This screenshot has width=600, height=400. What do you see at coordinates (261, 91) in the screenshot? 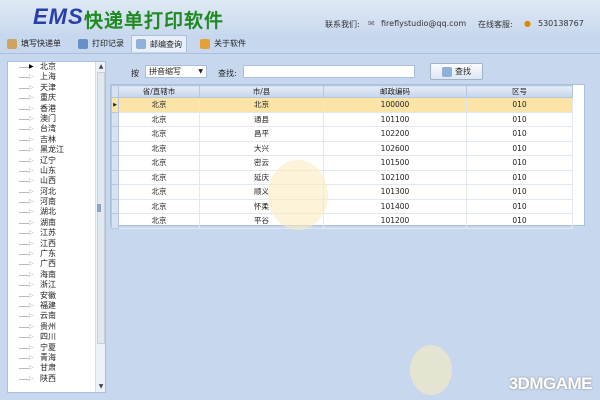
I see `col-header-city: 市/县` at bounding box center [261, 91].